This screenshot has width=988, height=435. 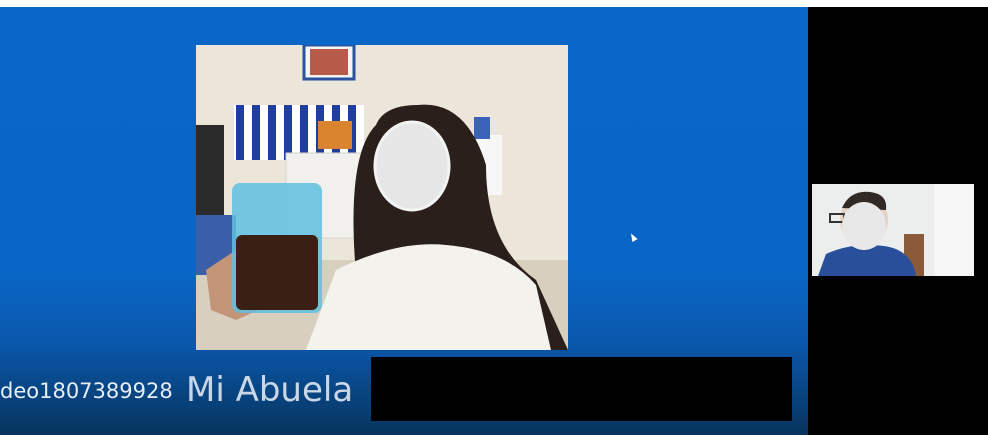 What do you see at coordinates (86, 391) in the screenshot?
I see `participant-id-caption: deo1807389928` at bounding box center [86, 391].